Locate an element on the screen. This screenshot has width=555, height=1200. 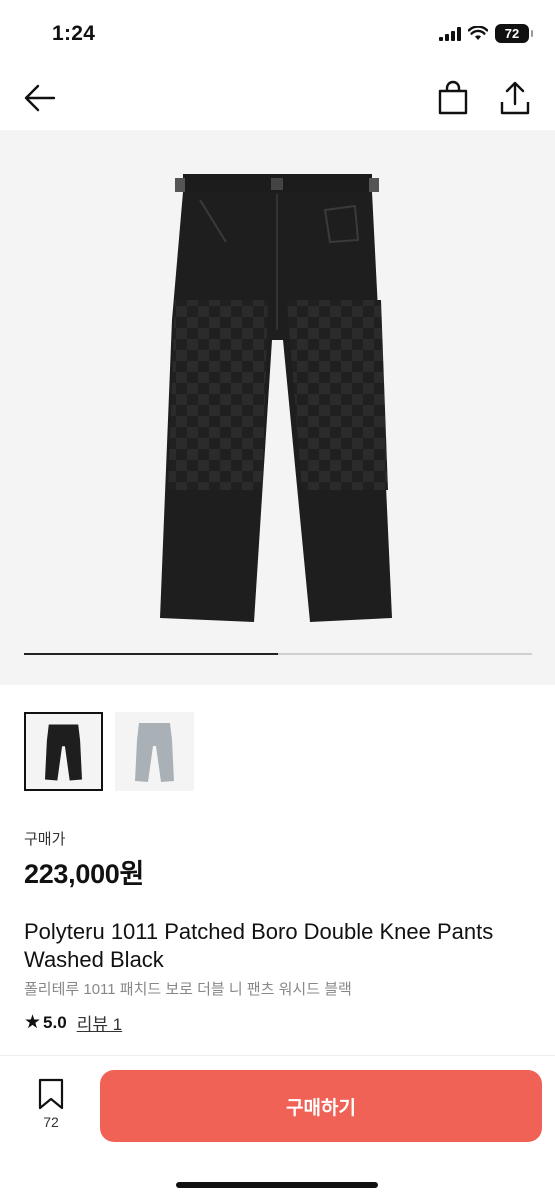
price-value: 223,000원 is located at coordinates (84, 874).